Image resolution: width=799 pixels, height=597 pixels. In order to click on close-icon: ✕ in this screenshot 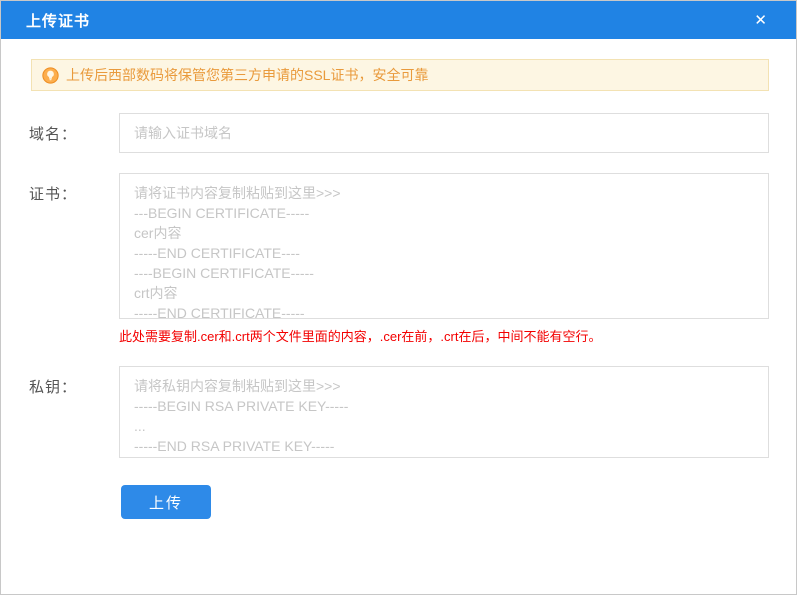, I will do `click(760, 20)`.